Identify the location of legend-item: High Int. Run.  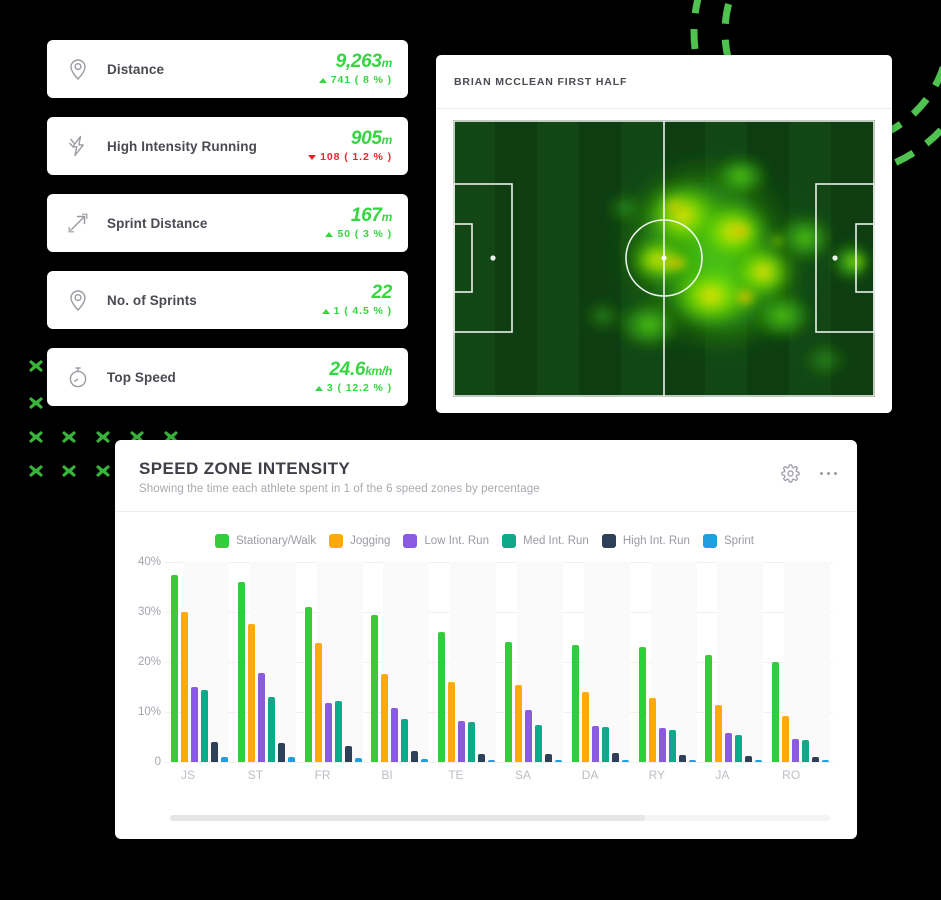
(645, 541).